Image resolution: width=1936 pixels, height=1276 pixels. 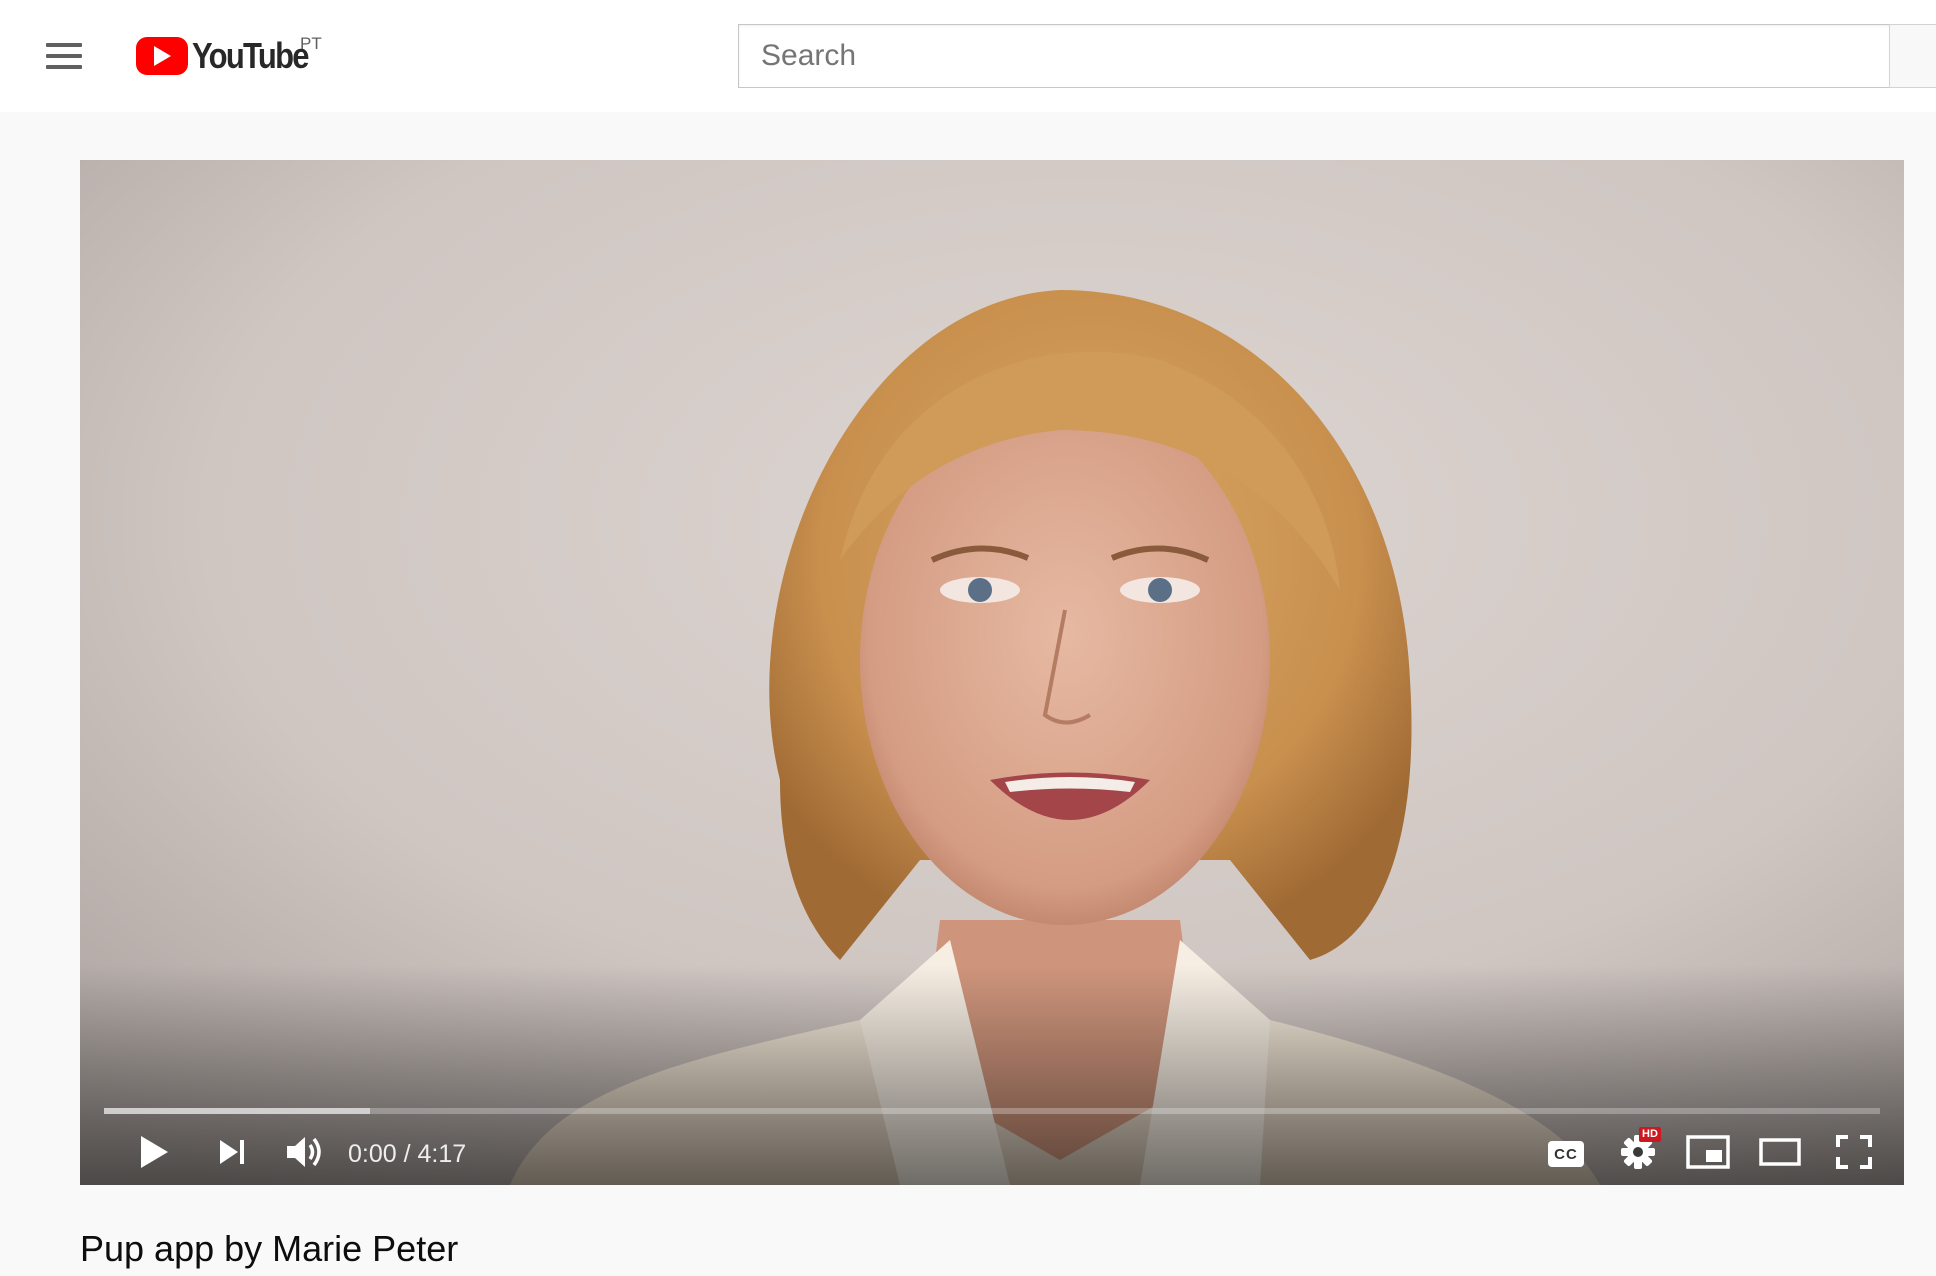 I want to click on next-button, so click(x=232, y=1153).